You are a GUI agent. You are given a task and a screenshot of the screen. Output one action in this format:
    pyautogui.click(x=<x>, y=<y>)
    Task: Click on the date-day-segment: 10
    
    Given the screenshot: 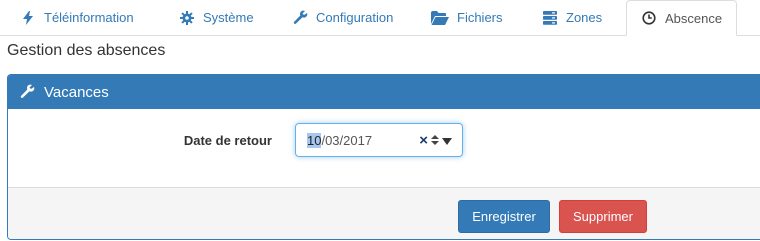 What is the action you would take?
    pyautogui.click(x=314, y=140)
    